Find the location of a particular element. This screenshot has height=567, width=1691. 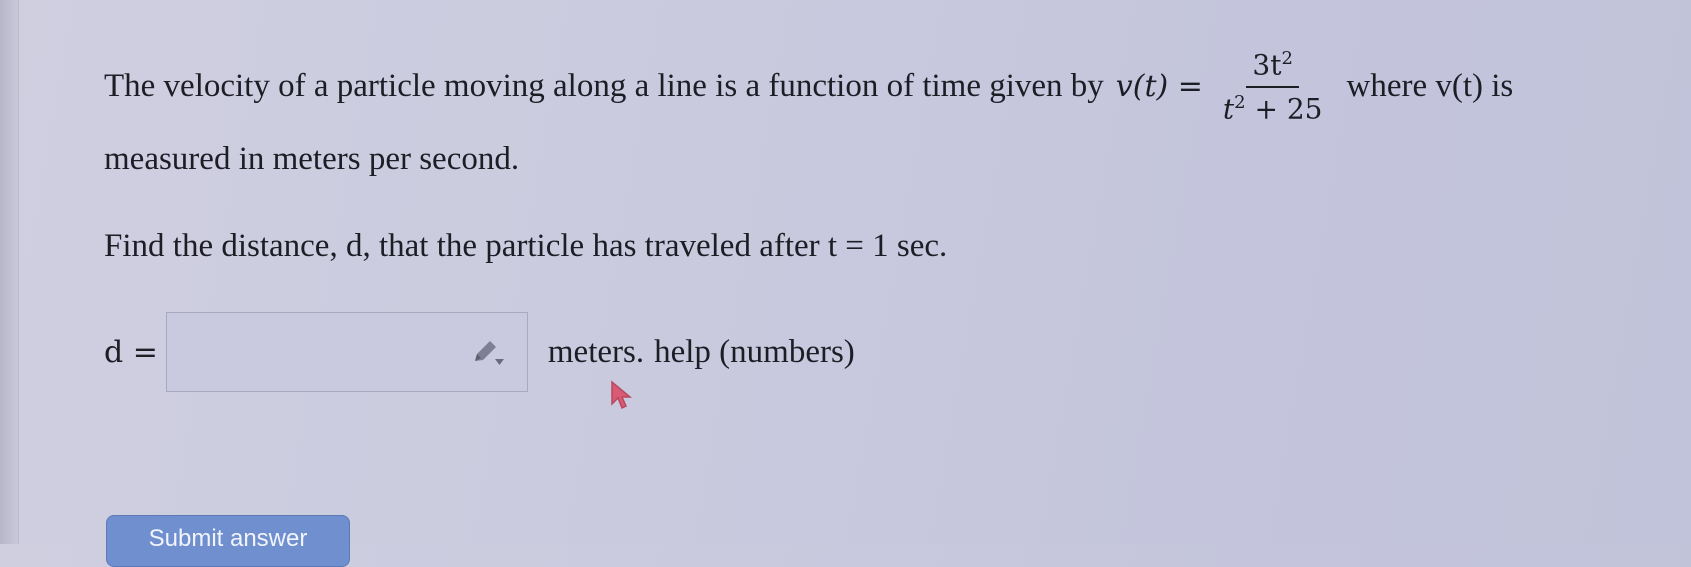

pencil-dropdown-icon is located at coordinates (489, 353).